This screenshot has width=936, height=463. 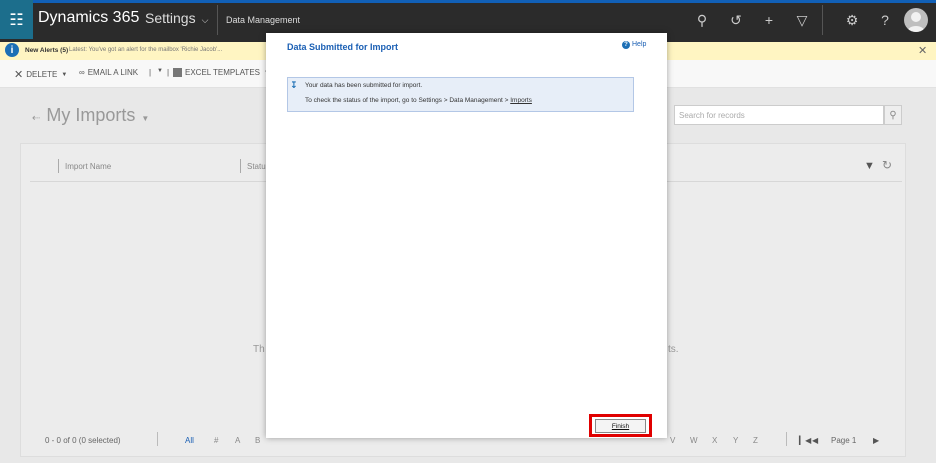 What do you see at coordinates (735, 440) in the screenshot?
I see `letter-filter-y: Y` at bounding box center [735, 440].